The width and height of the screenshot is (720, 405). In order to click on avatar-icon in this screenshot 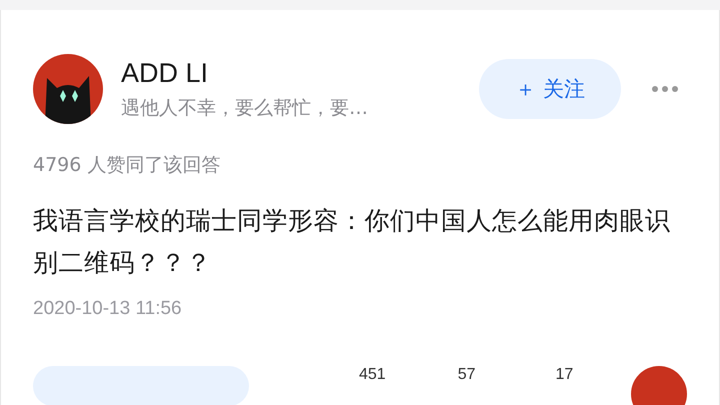, I will do `click(659, 385)`.